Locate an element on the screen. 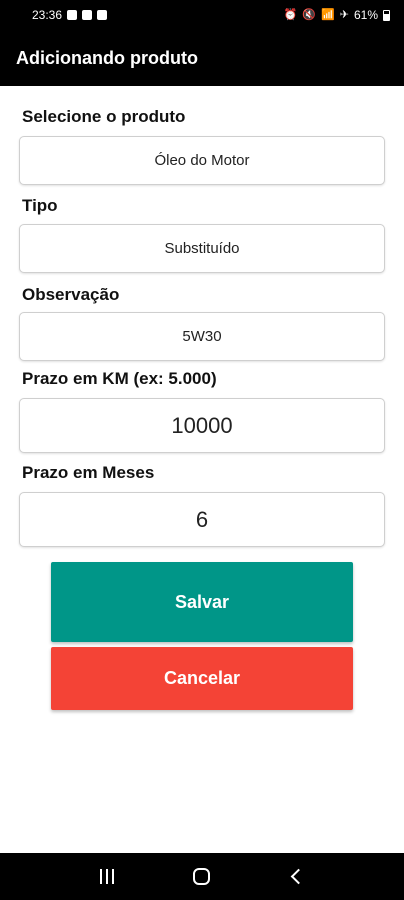 This screenshot has height=900, width=404. months-deadline-label: Prazo em Meses is located at coordinates (88, 472).